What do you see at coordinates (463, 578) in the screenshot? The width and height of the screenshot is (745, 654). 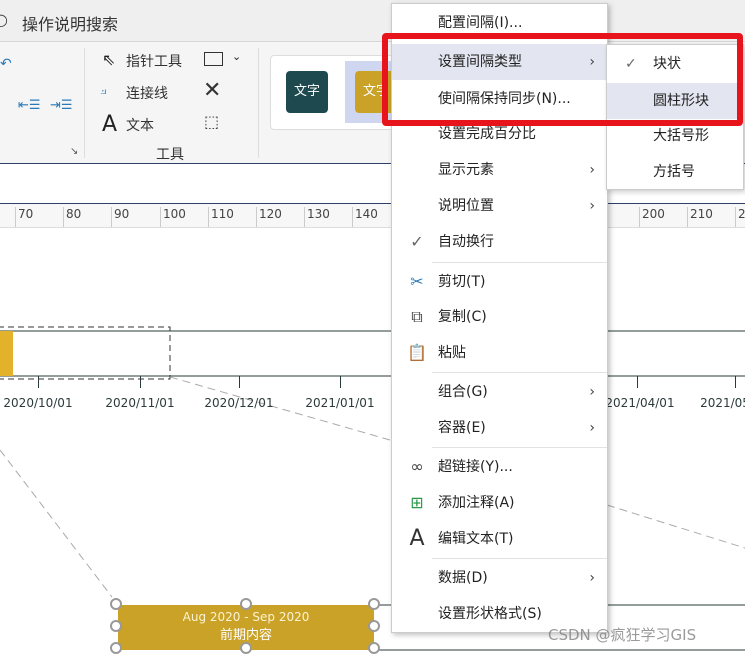 I see `menu-label: 数据(D)` at bounding box center [463, 578].